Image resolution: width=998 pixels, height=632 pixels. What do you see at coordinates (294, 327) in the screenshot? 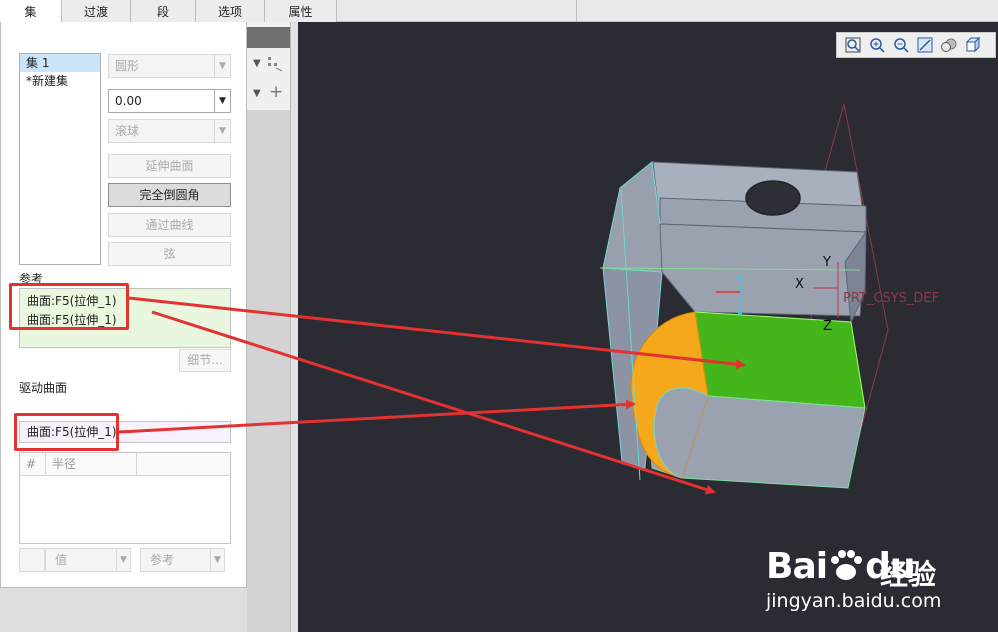
I see `splitter` at bounding box center [294, 327].